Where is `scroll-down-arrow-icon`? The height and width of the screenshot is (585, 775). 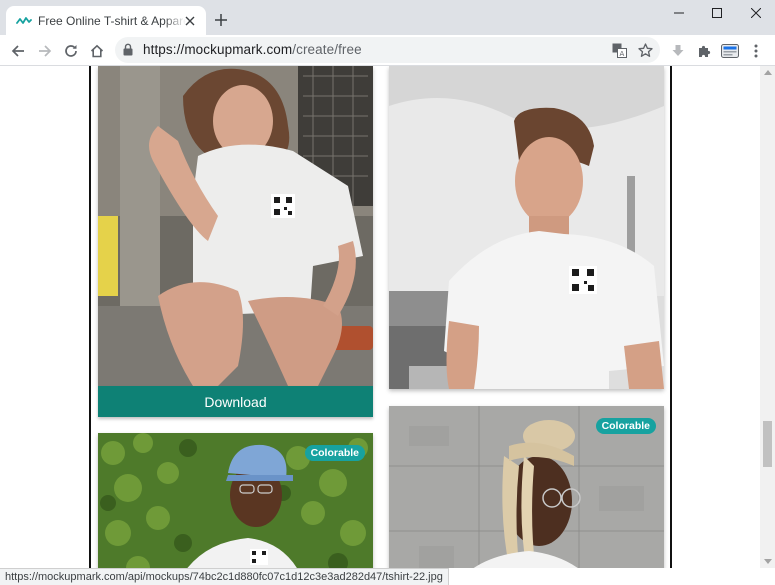 scroll-down-arrow-icon is located at coordinates (768, 561).